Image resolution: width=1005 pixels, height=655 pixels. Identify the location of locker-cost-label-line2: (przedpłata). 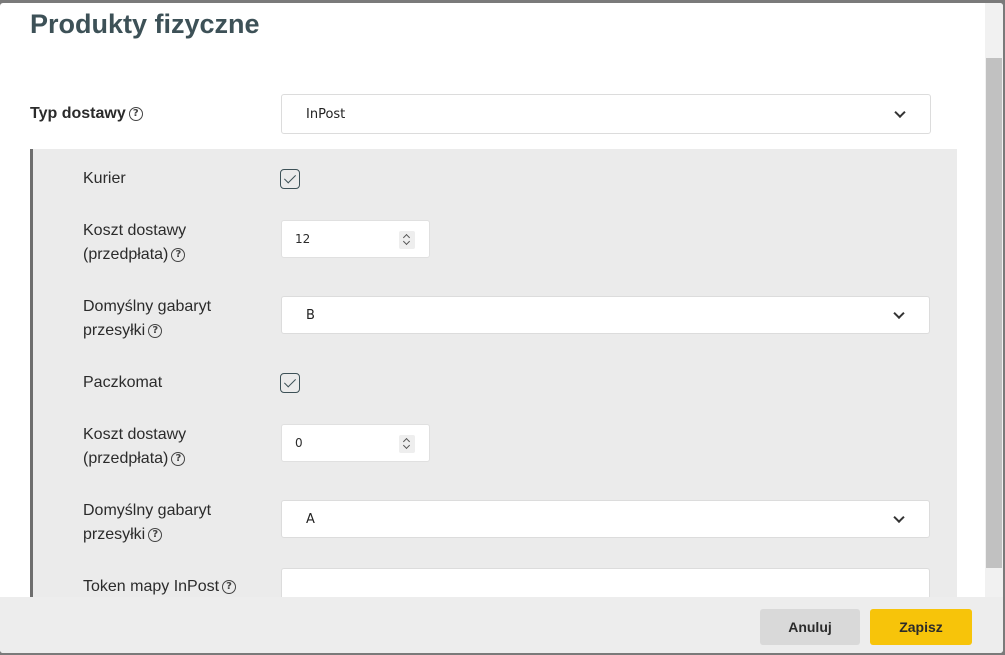
(126, 458).